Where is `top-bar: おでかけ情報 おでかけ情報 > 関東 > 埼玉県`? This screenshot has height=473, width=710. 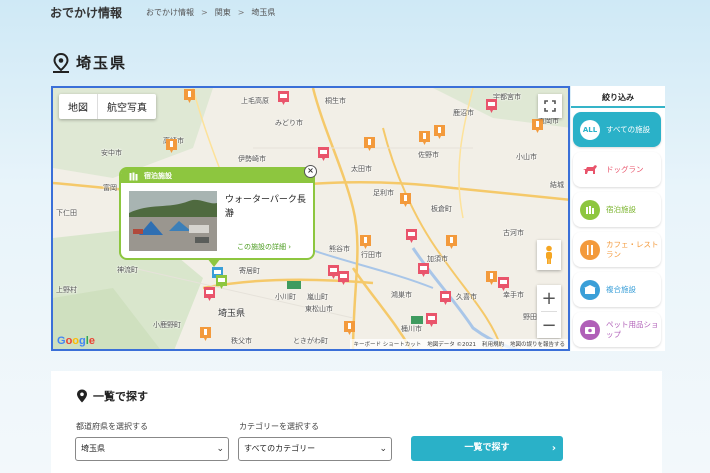
top-bar: おでかけ情報 おでかけ情報 > 関東 > 埼玉県 is located at coordinates (162, 12).